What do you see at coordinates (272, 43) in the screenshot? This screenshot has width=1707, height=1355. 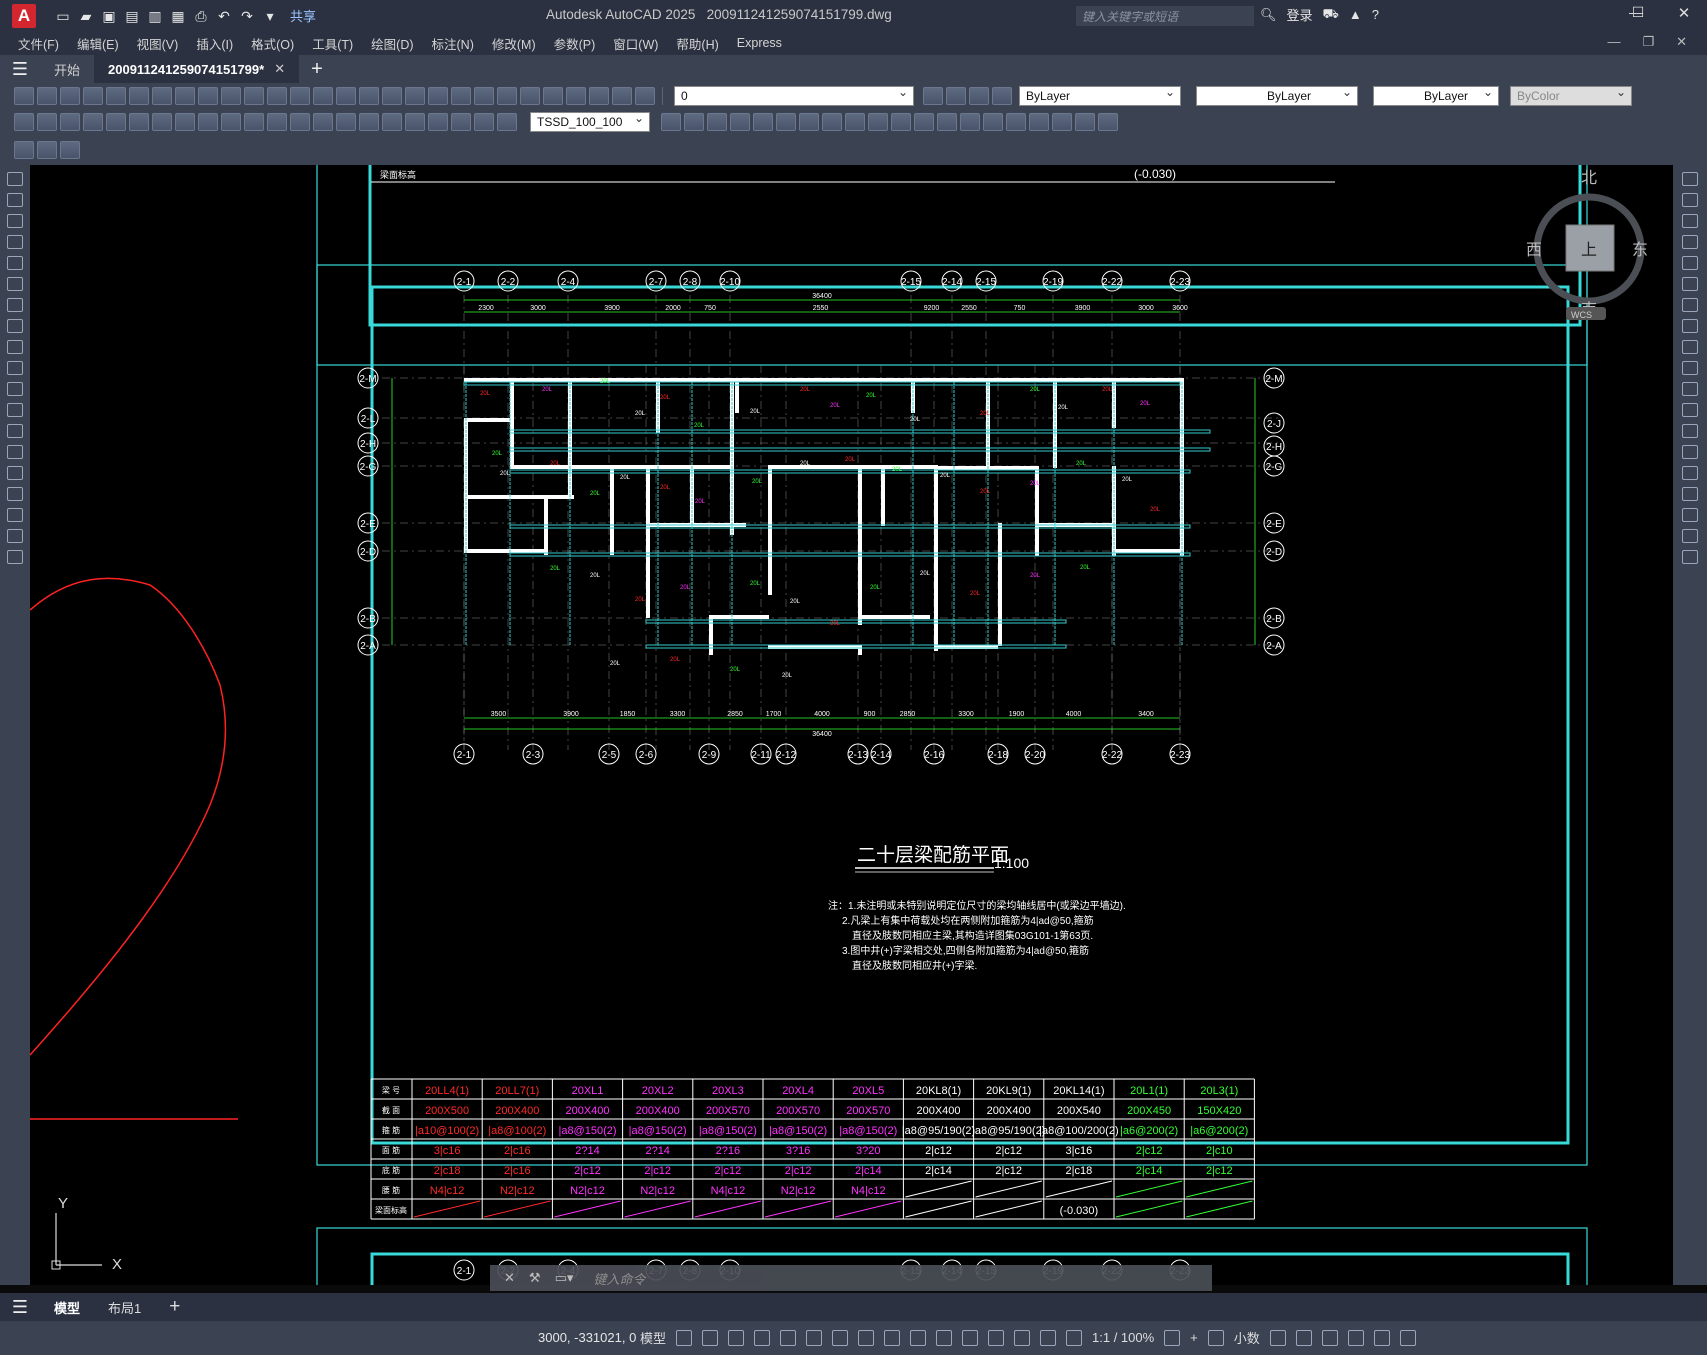 I see `menu-item: 格式(O)` at bounding box center [272, 43].